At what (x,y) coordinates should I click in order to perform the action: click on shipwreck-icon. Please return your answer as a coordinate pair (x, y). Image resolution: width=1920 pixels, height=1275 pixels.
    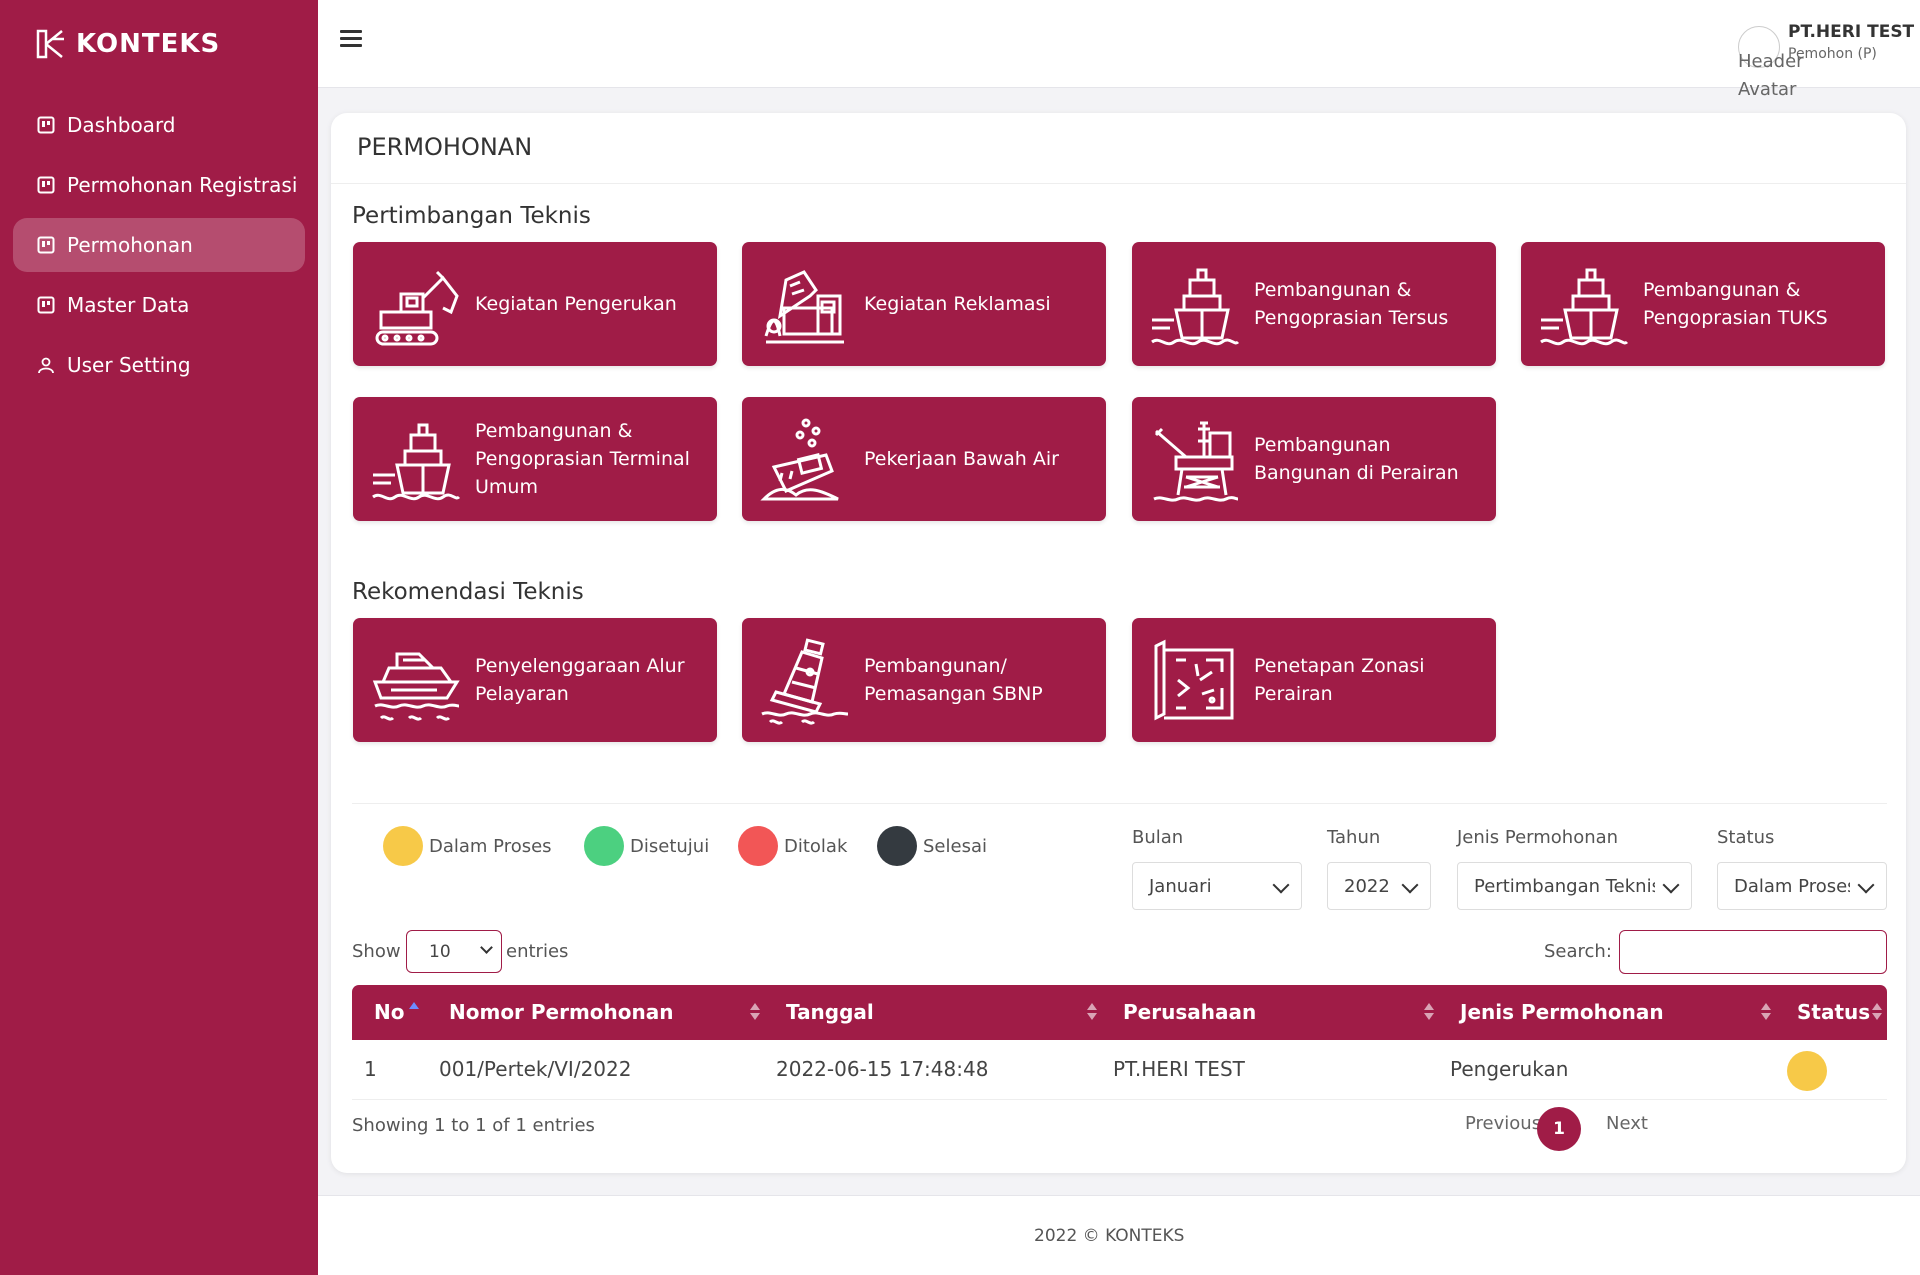
    Looking at the image, I should click on (799, 459).